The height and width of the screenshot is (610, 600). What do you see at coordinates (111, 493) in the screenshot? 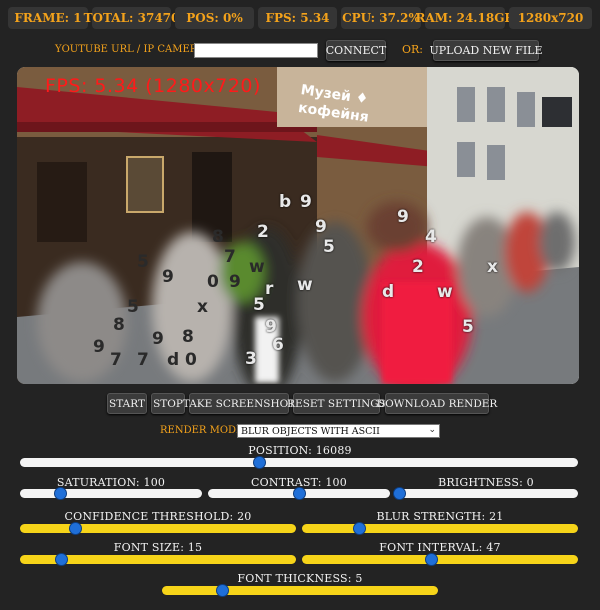
I see `saturation-slider` at bounding box center [111, 493].